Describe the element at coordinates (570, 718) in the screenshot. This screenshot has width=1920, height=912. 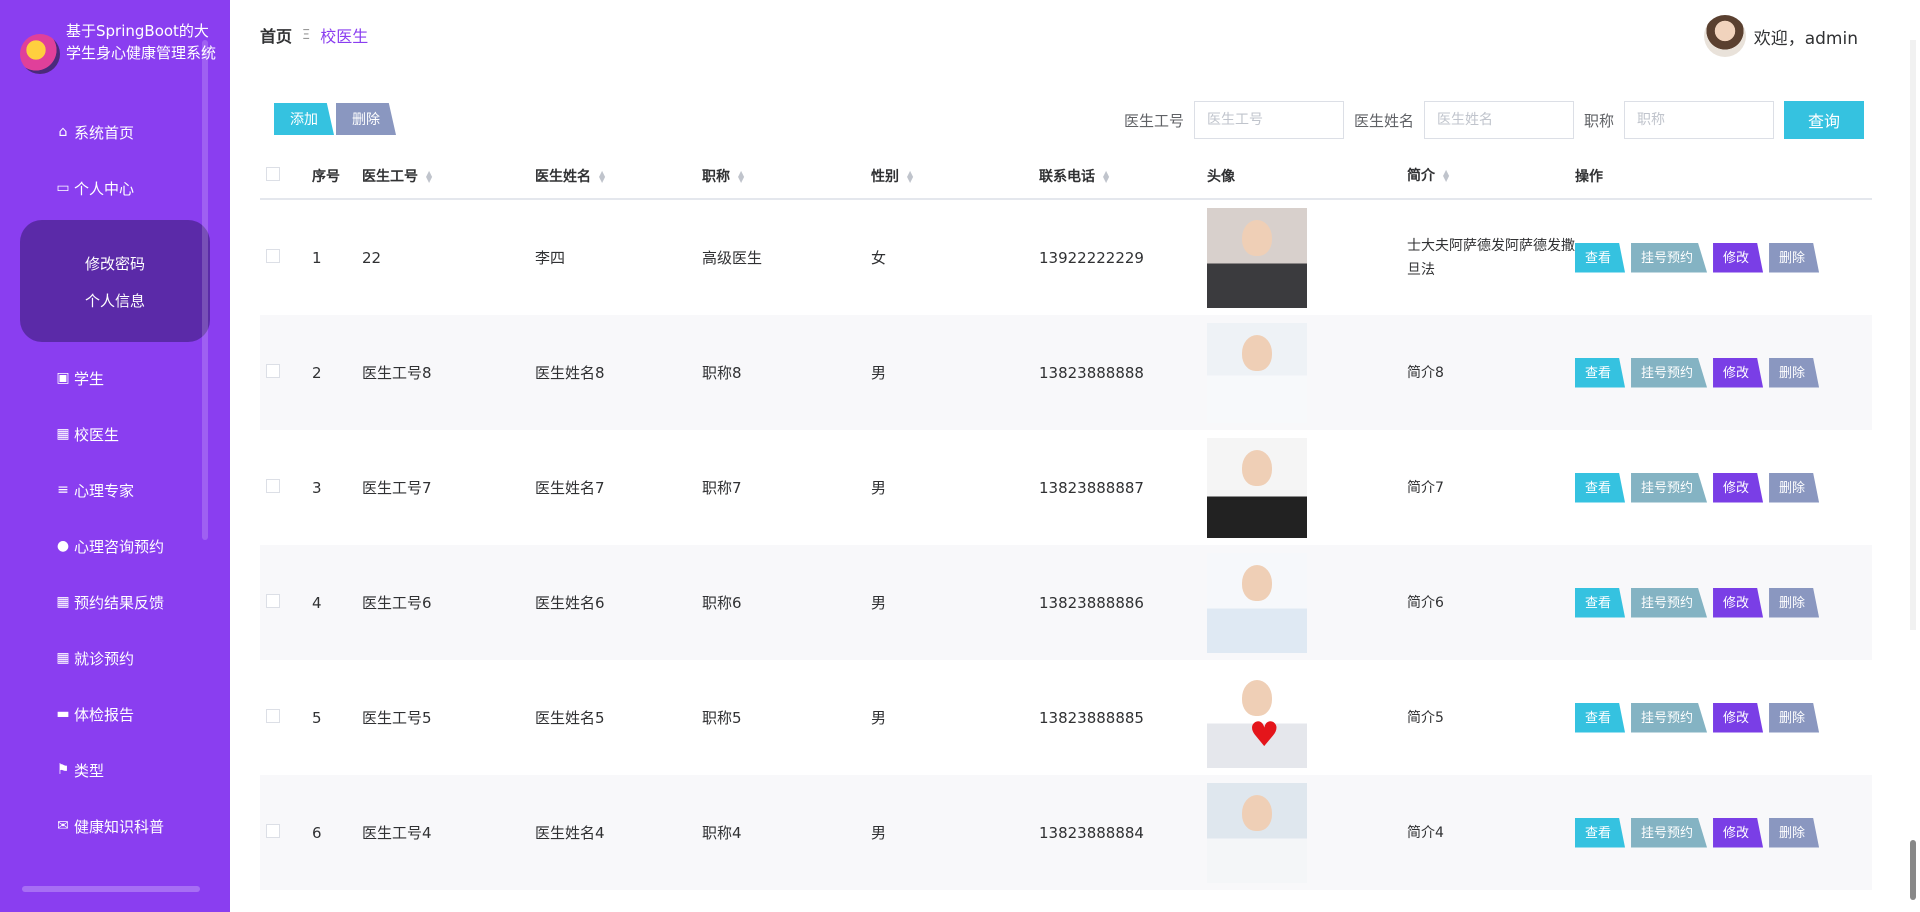
I see `cell-doctor-name: 医生姓名5` at that location.